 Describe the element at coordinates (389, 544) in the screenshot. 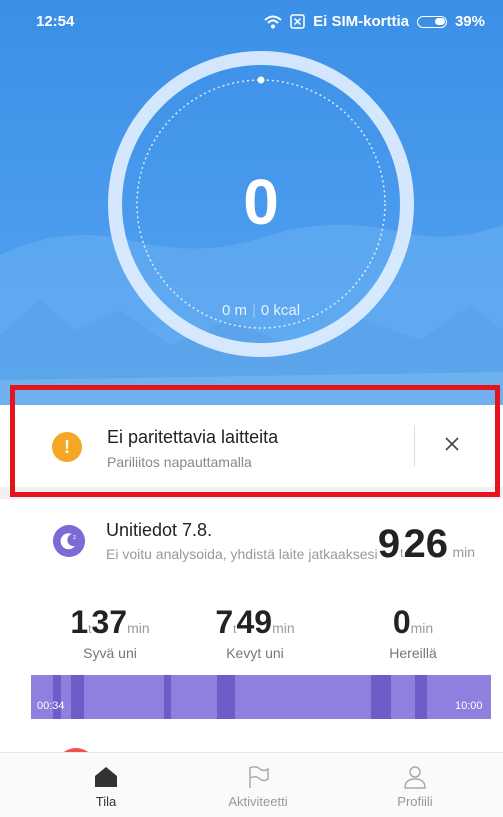

I see `total-hours: 9` at that location.